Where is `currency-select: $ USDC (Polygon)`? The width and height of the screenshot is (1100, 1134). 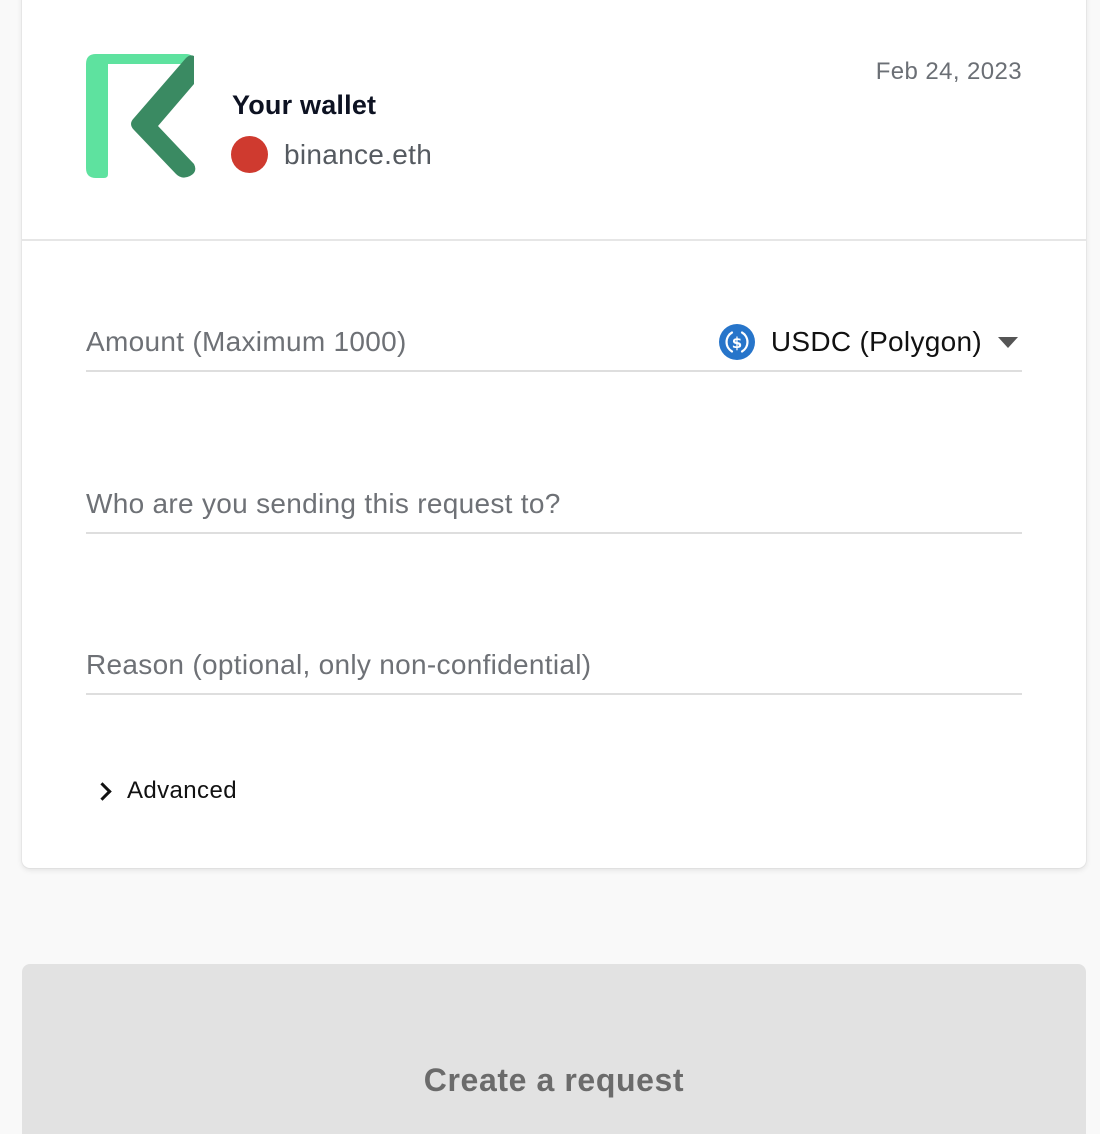
currency-select: $ USDC (Polygon) is located at coordinates (870, 342).